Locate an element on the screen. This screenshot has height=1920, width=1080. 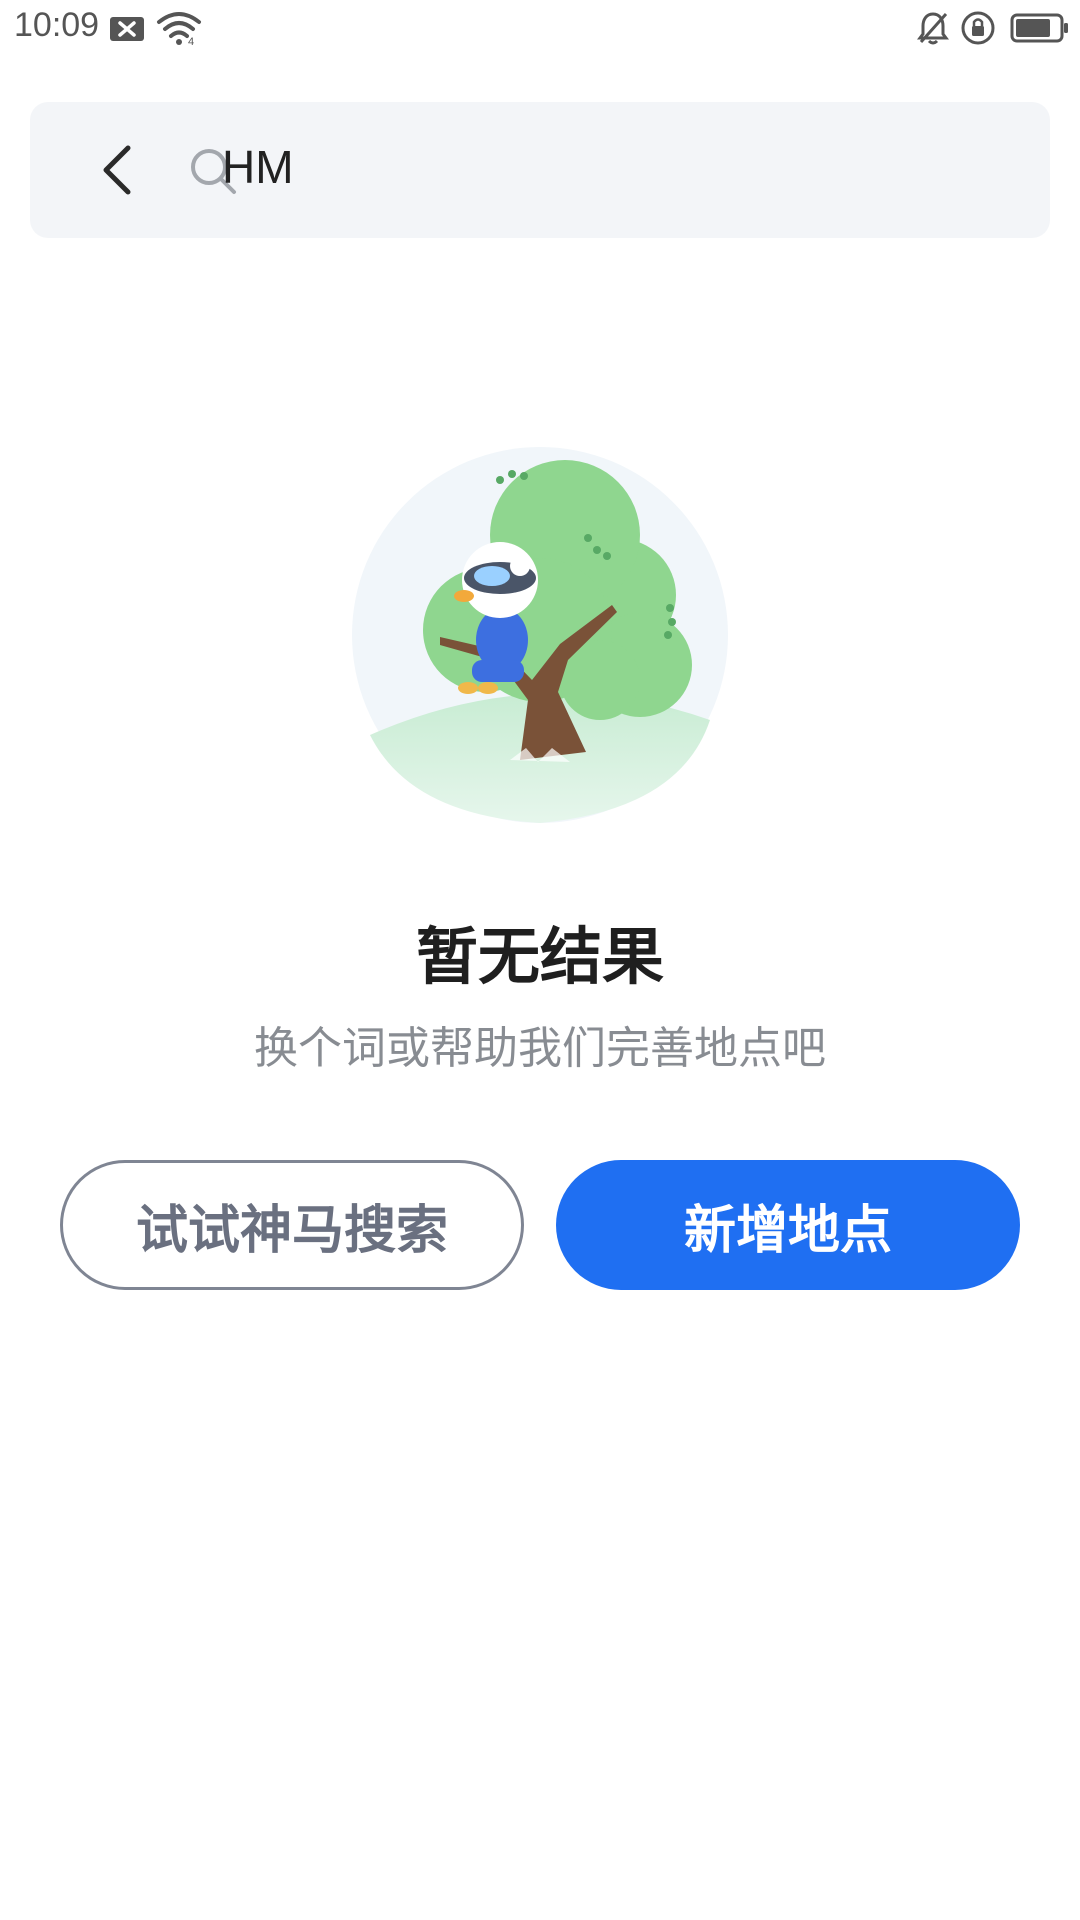
rotation-lock-icon is located at coordinates (978, 28).